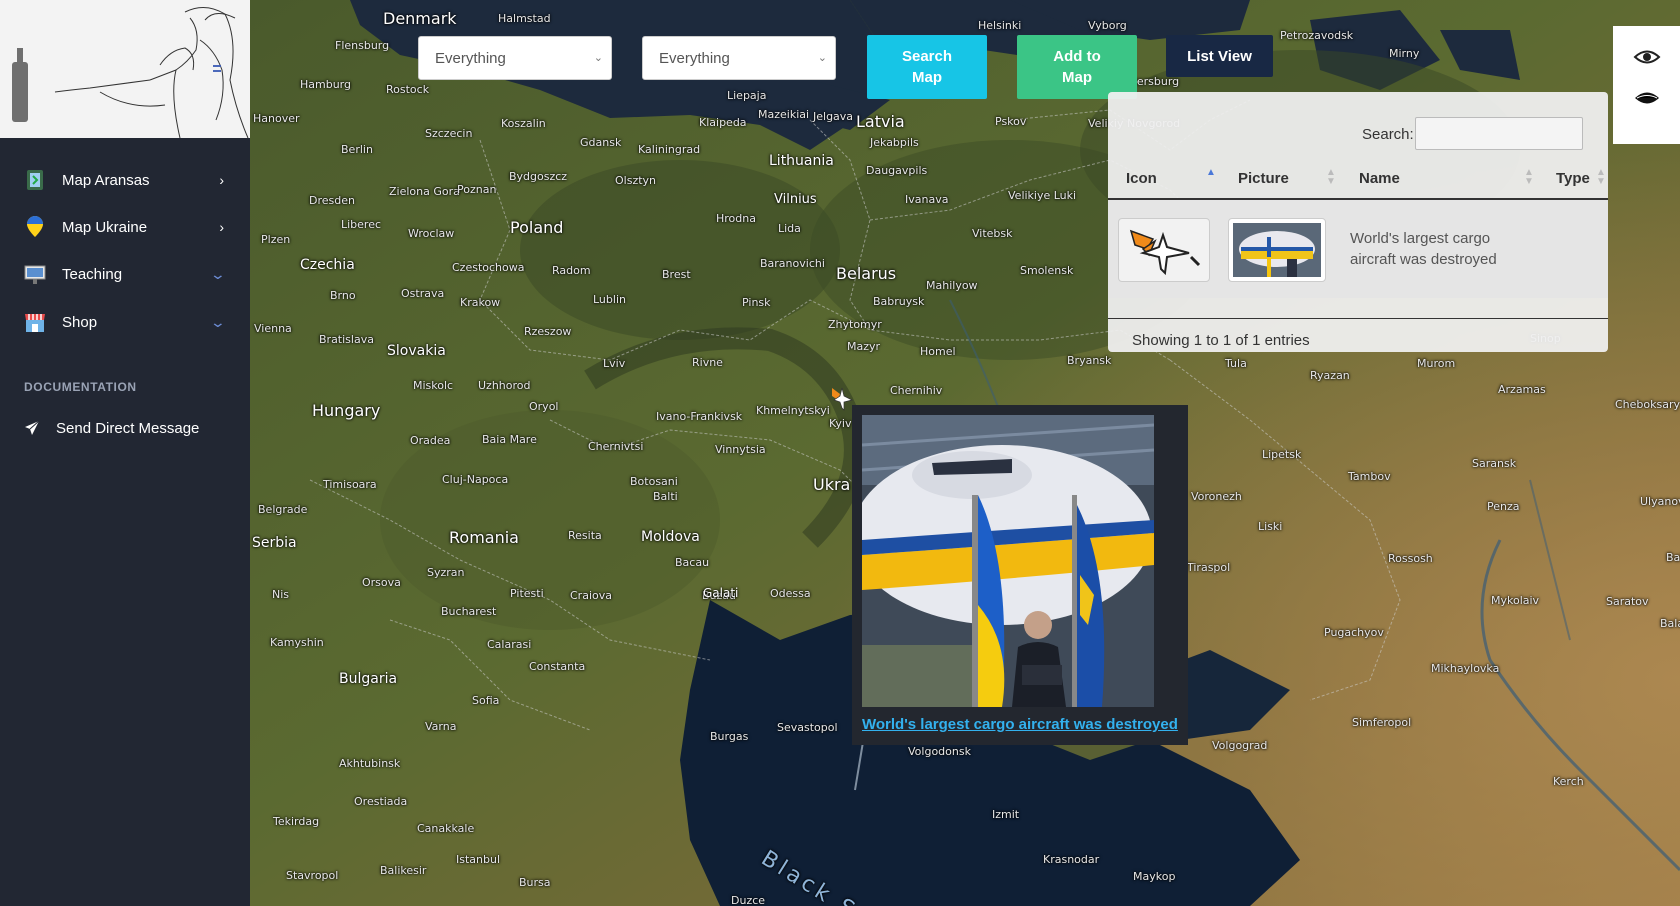  What do you see at coordinates (1221, 340) in the screenshot?
I see `entries-info: Showing 1 to 1 of 1 entries` at bounding box center [1221, 340].